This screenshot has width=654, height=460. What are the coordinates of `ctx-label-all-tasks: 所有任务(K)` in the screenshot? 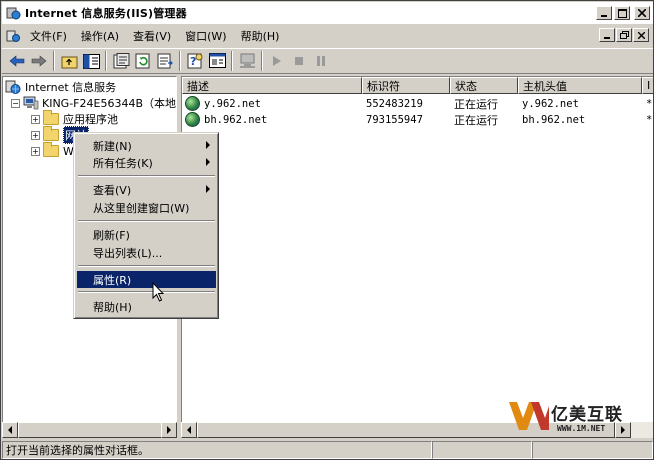 It's located at (123, 163).